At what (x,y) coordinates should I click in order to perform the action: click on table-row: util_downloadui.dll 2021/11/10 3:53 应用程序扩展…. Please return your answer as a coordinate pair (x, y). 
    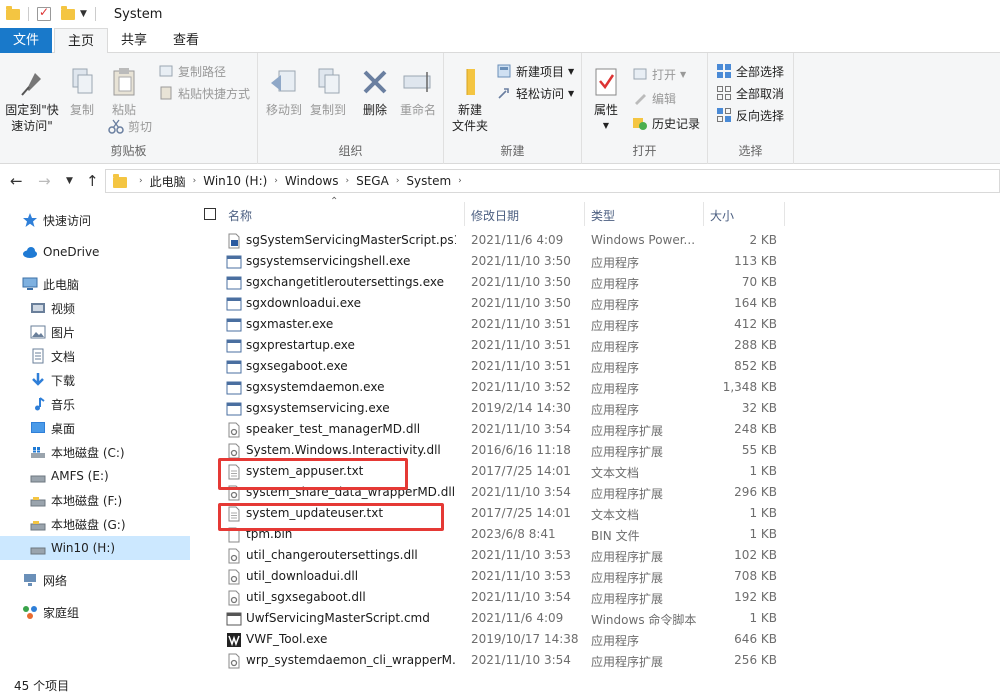
    Looking at the image, I should click on (595, 576).